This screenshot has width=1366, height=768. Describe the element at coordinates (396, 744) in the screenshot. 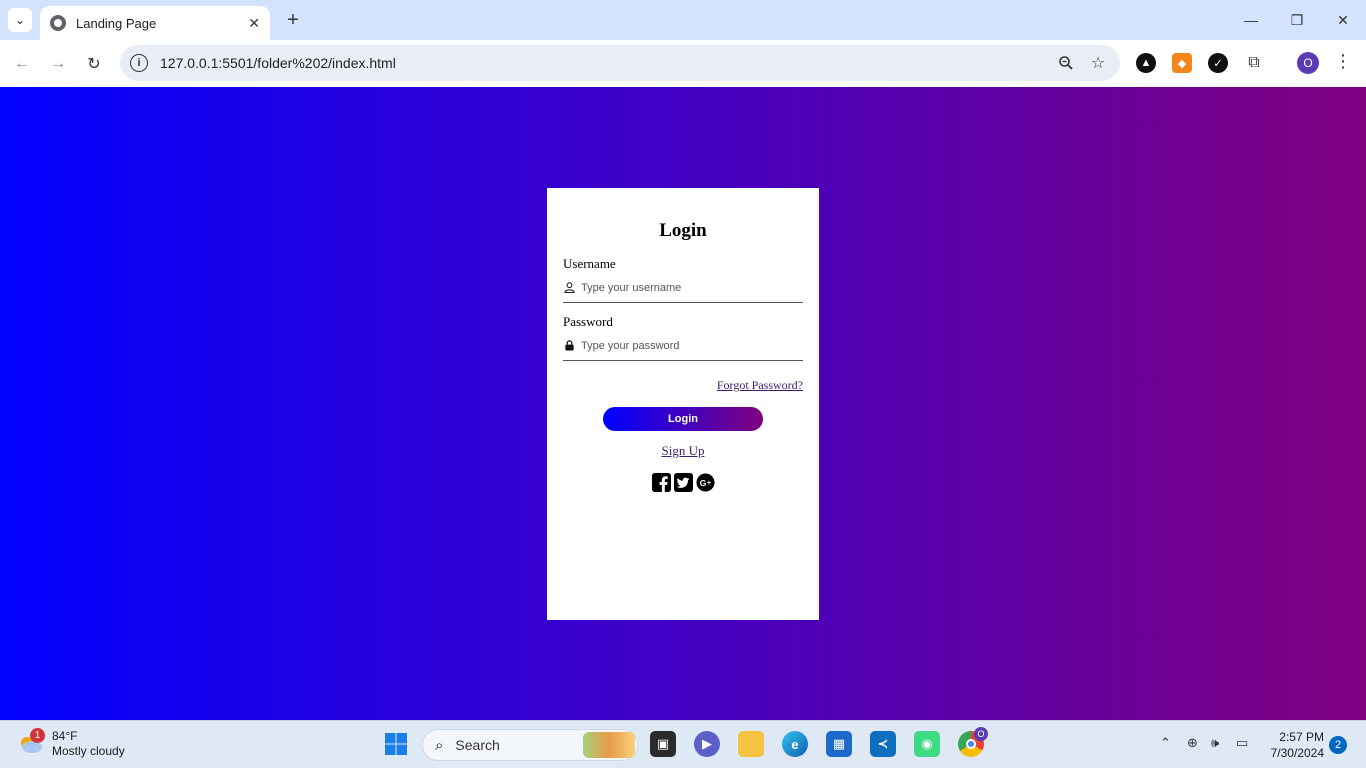

I see `start-button` at that location.